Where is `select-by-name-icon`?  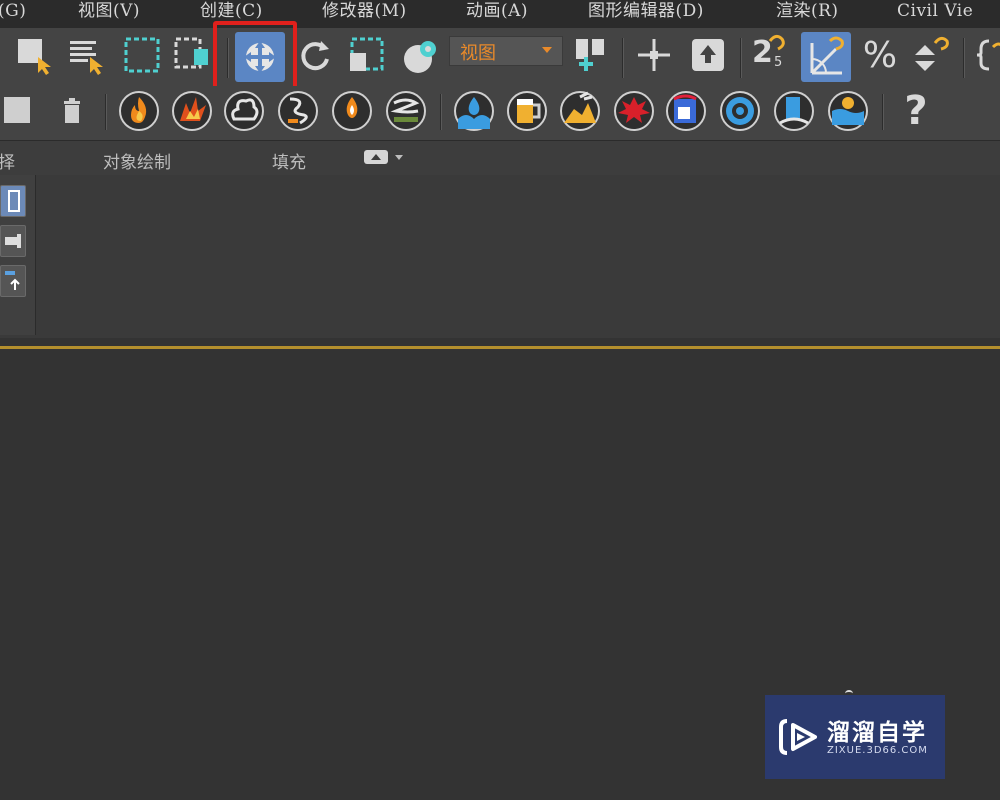
select-by-name-icon is located at coordinates (86, 55).